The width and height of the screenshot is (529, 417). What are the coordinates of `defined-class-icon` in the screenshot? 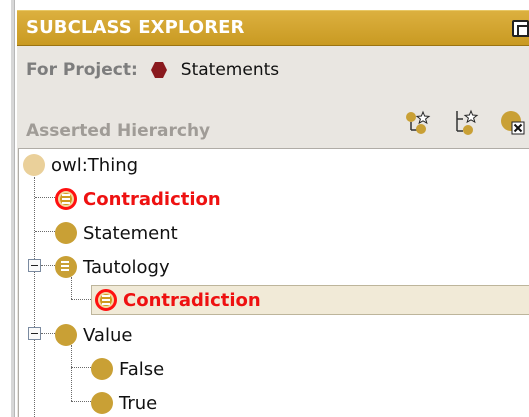 It's located at (66, 267).